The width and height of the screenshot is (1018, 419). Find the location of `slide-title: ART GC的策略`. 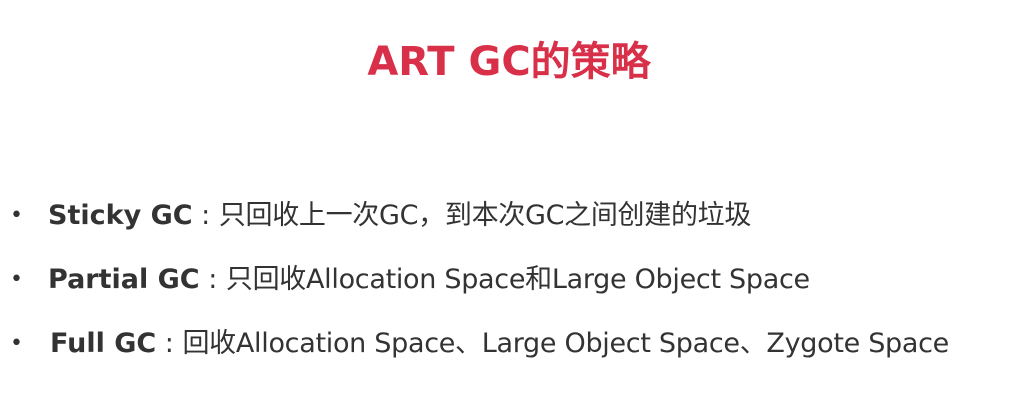

slide-title: ART GC的策略 is located at coordinates (509, 62).